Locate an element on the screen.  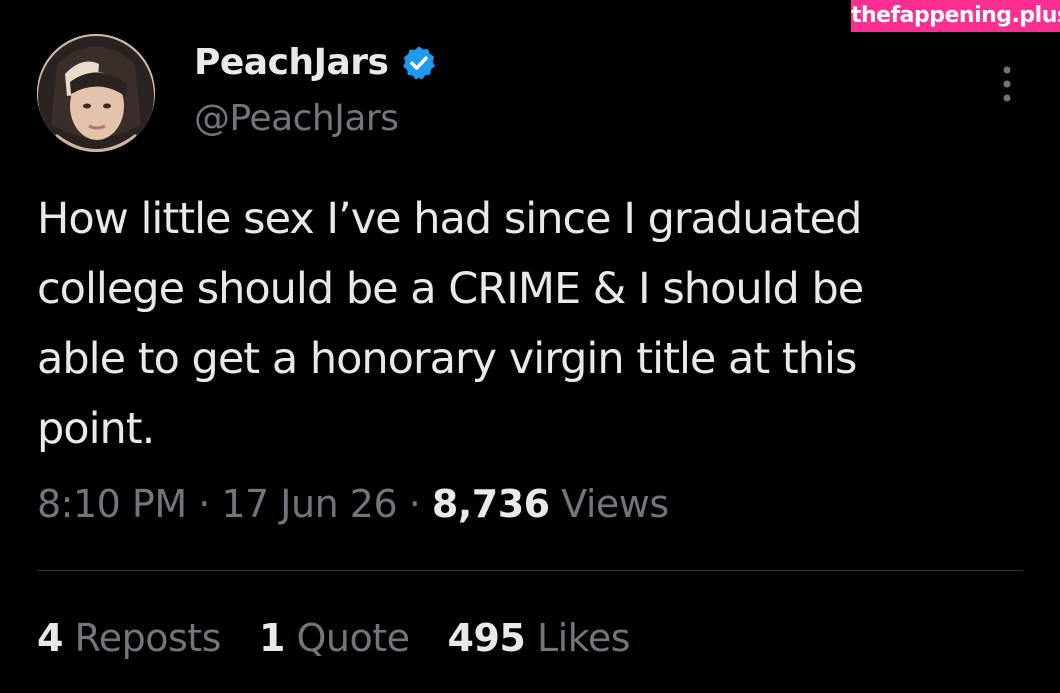
tweet-meta: 8:10 PM · 17 Jun 26 · 8,736 Views is located at coordinates (353, 504).